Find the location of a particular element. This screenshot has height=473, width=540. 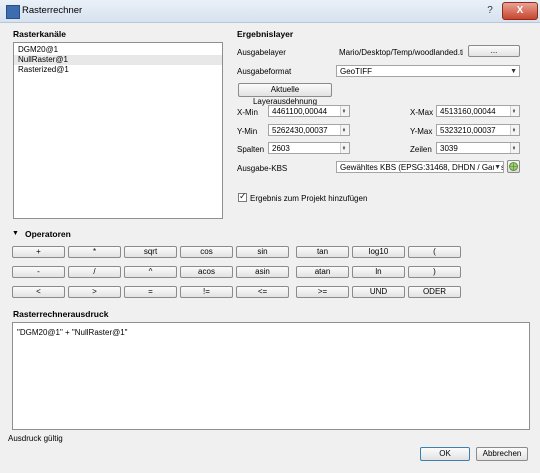

operator-button: + is located at coordinates (38, 252).